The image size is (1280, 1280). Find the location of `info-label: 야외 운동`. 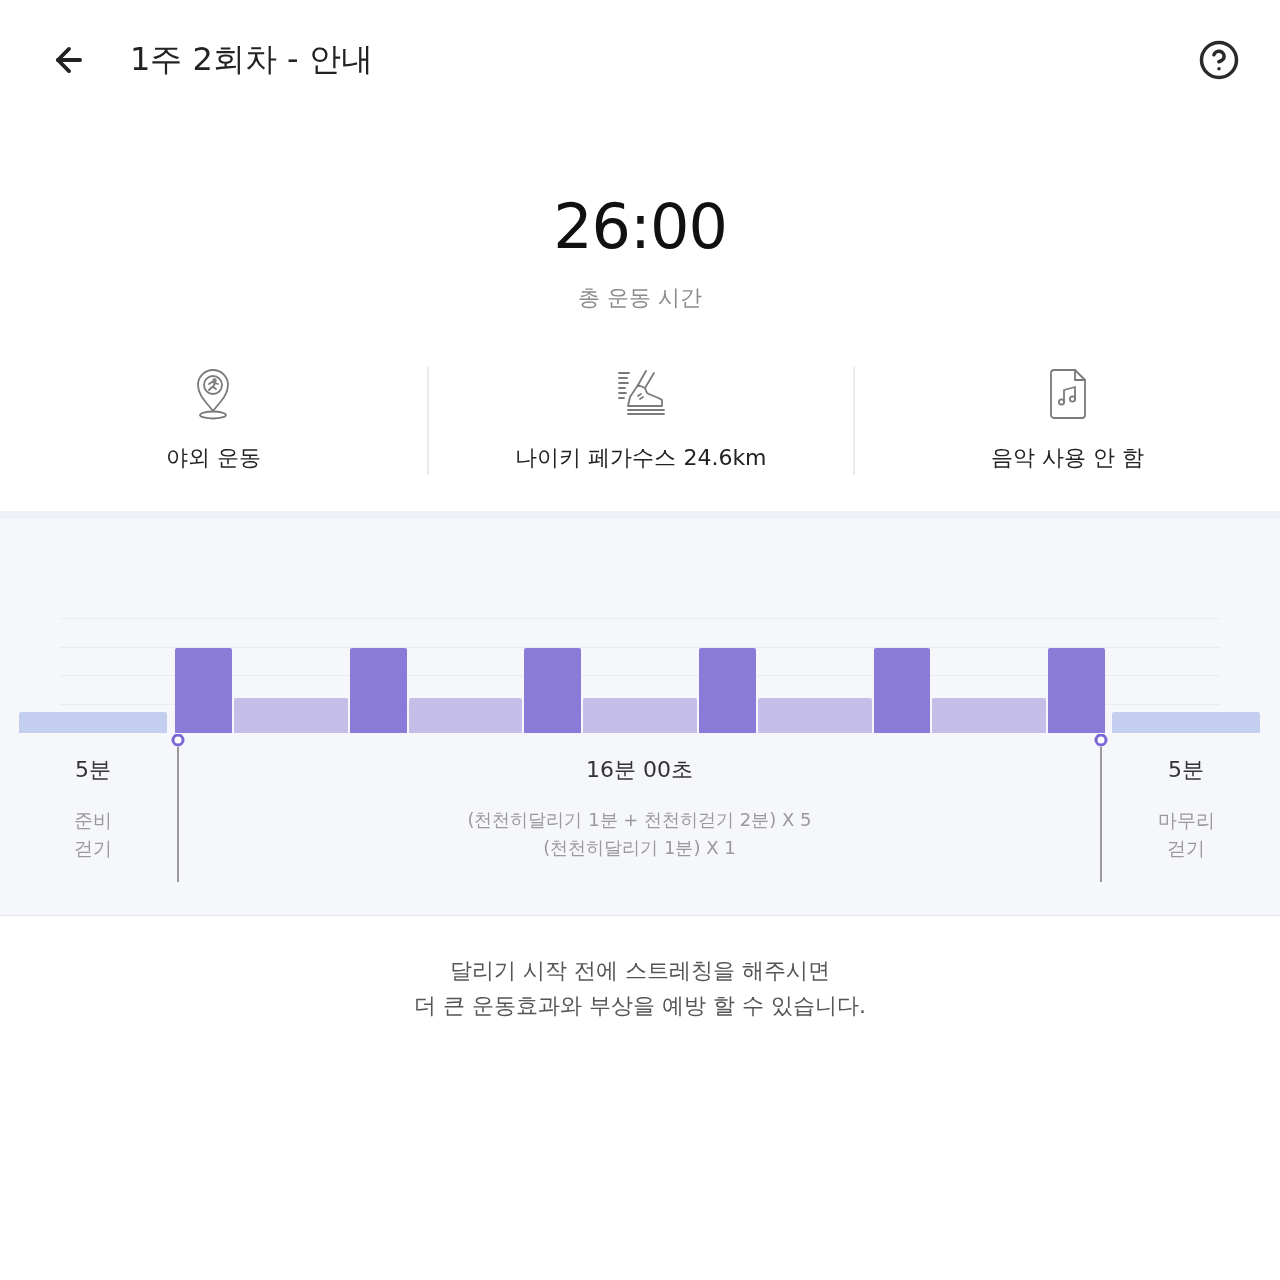

info-label: 야외 운동 is located at coordinates (213, 458).